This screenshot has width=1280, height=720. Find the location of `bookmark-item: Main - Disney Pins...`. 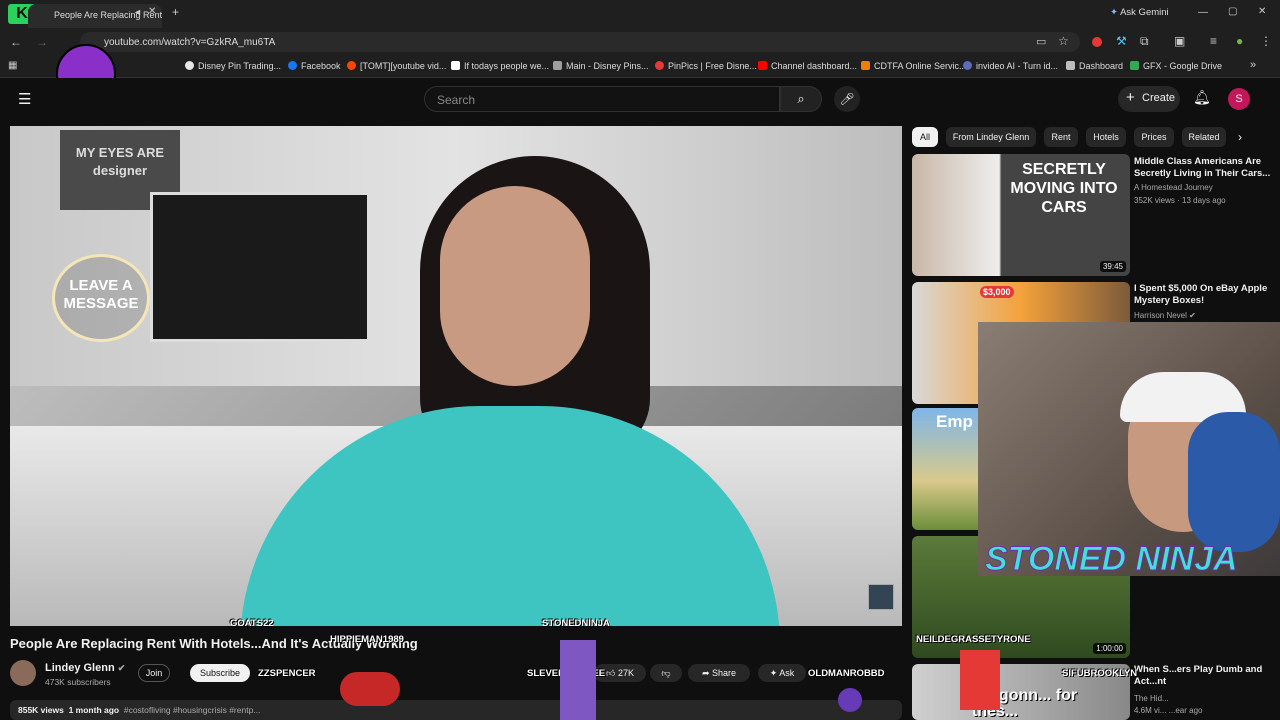

bookmark-item: Main - Disney Pins... is located at coordinates (601, 66).